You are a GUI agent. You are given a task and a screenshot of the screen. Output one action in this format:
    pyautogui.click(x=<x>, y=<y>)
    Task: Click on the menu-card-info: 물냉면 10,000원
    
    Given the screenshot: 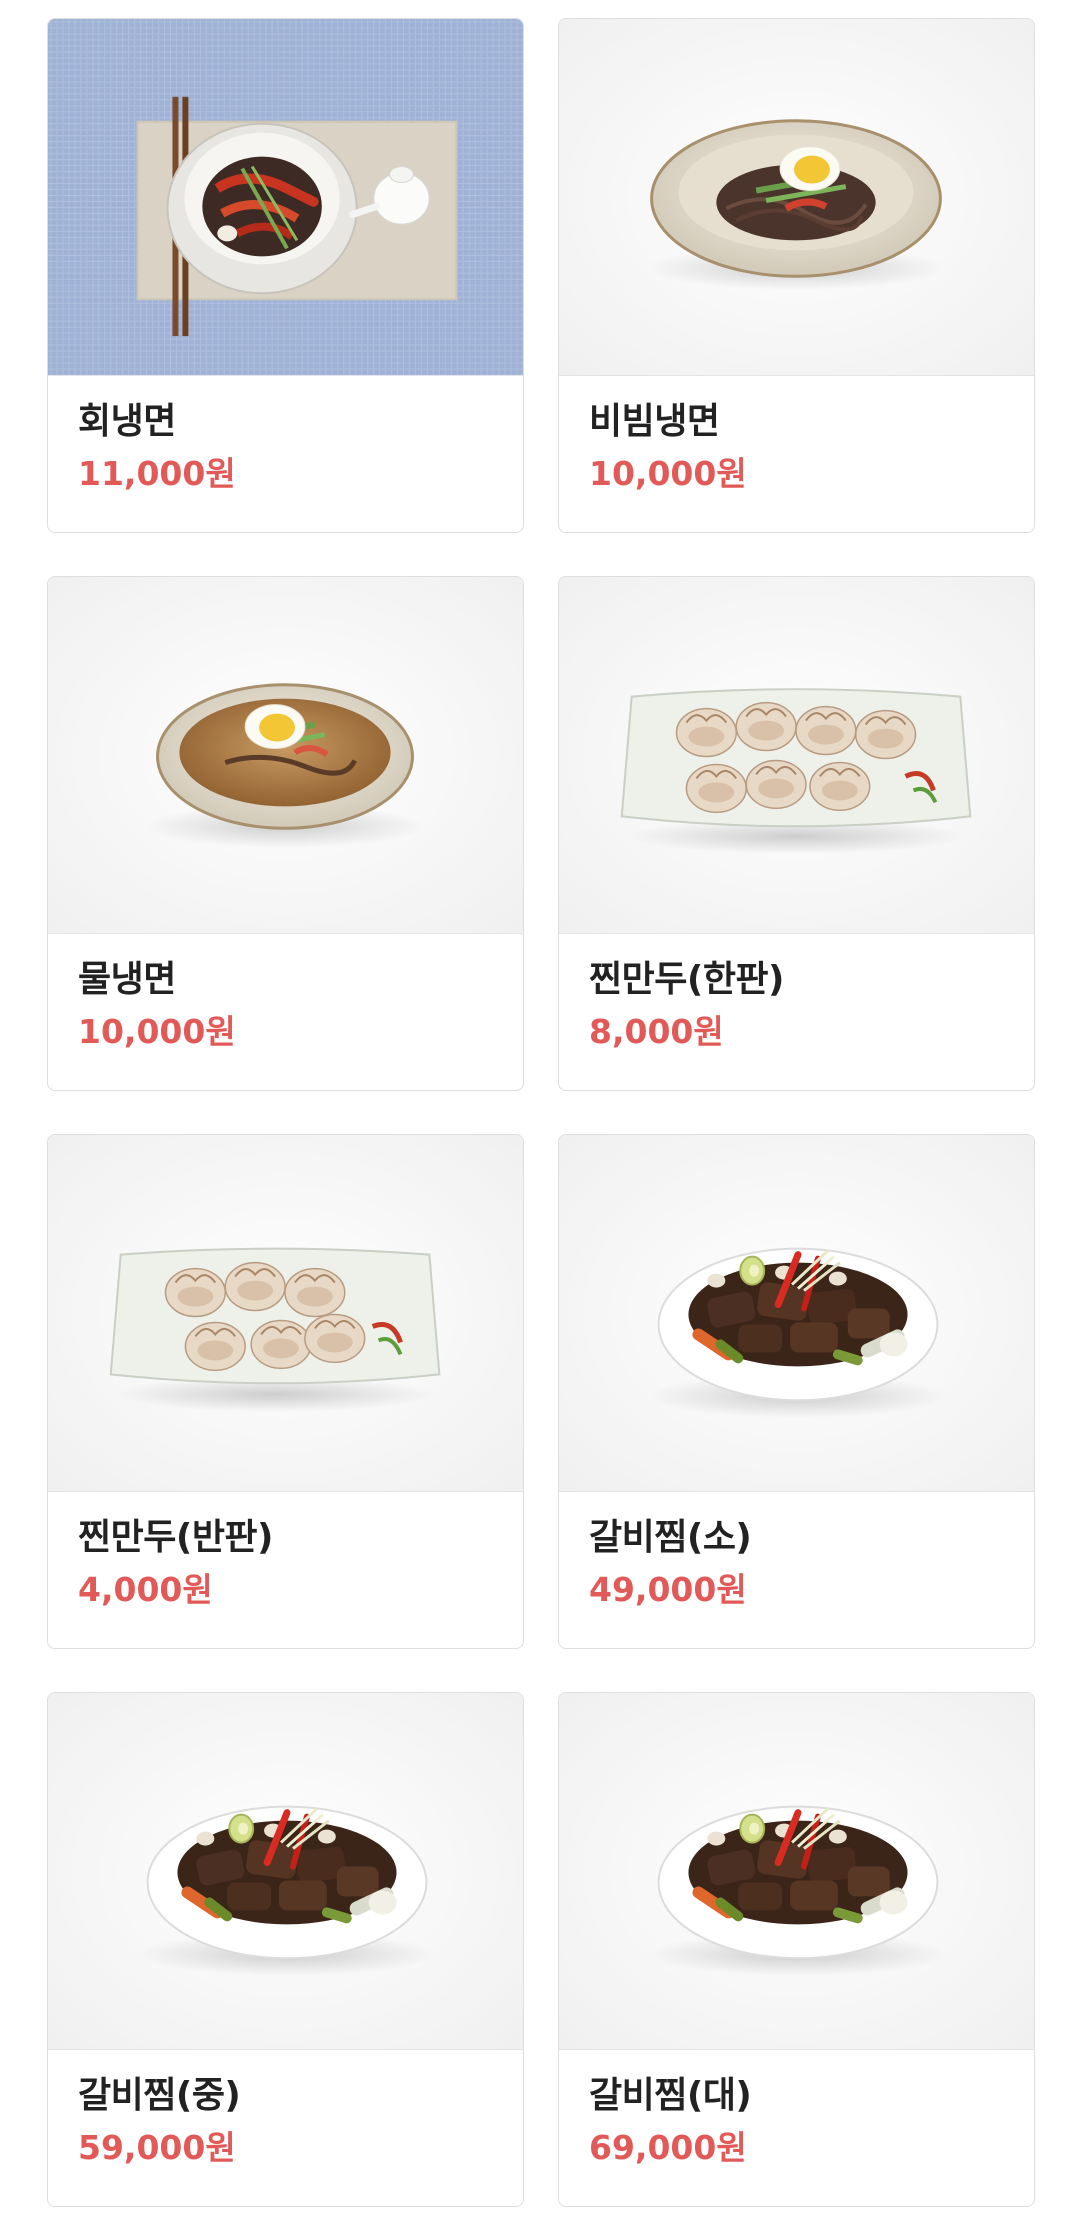 What is the action you would take?
    pyautogui.click(x=285, y=995)
    